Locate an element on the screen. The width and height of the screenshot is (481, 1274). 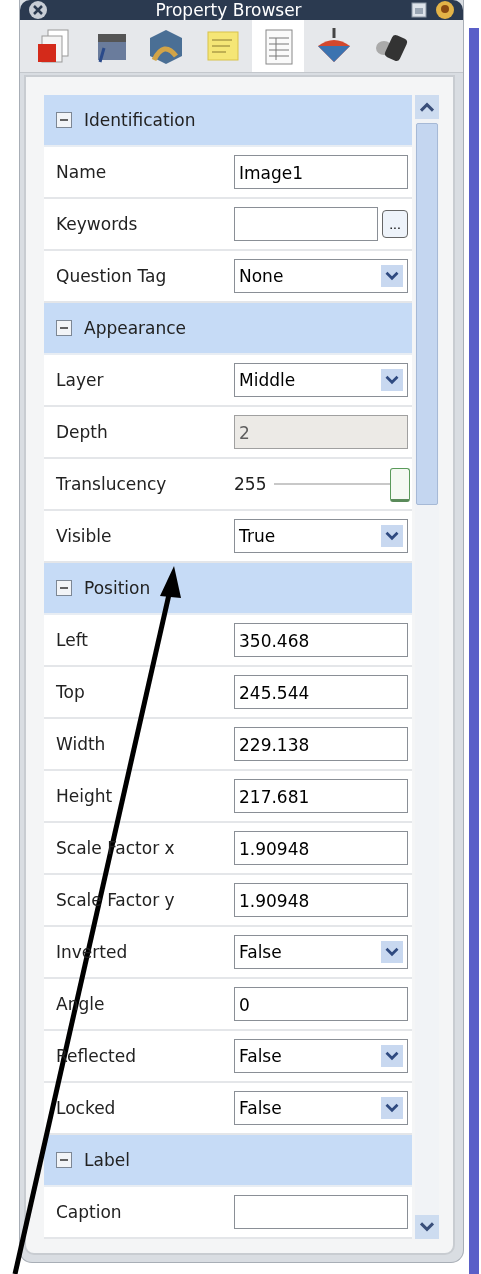
disabled-field: 2 is located at coordinates (321, 432).